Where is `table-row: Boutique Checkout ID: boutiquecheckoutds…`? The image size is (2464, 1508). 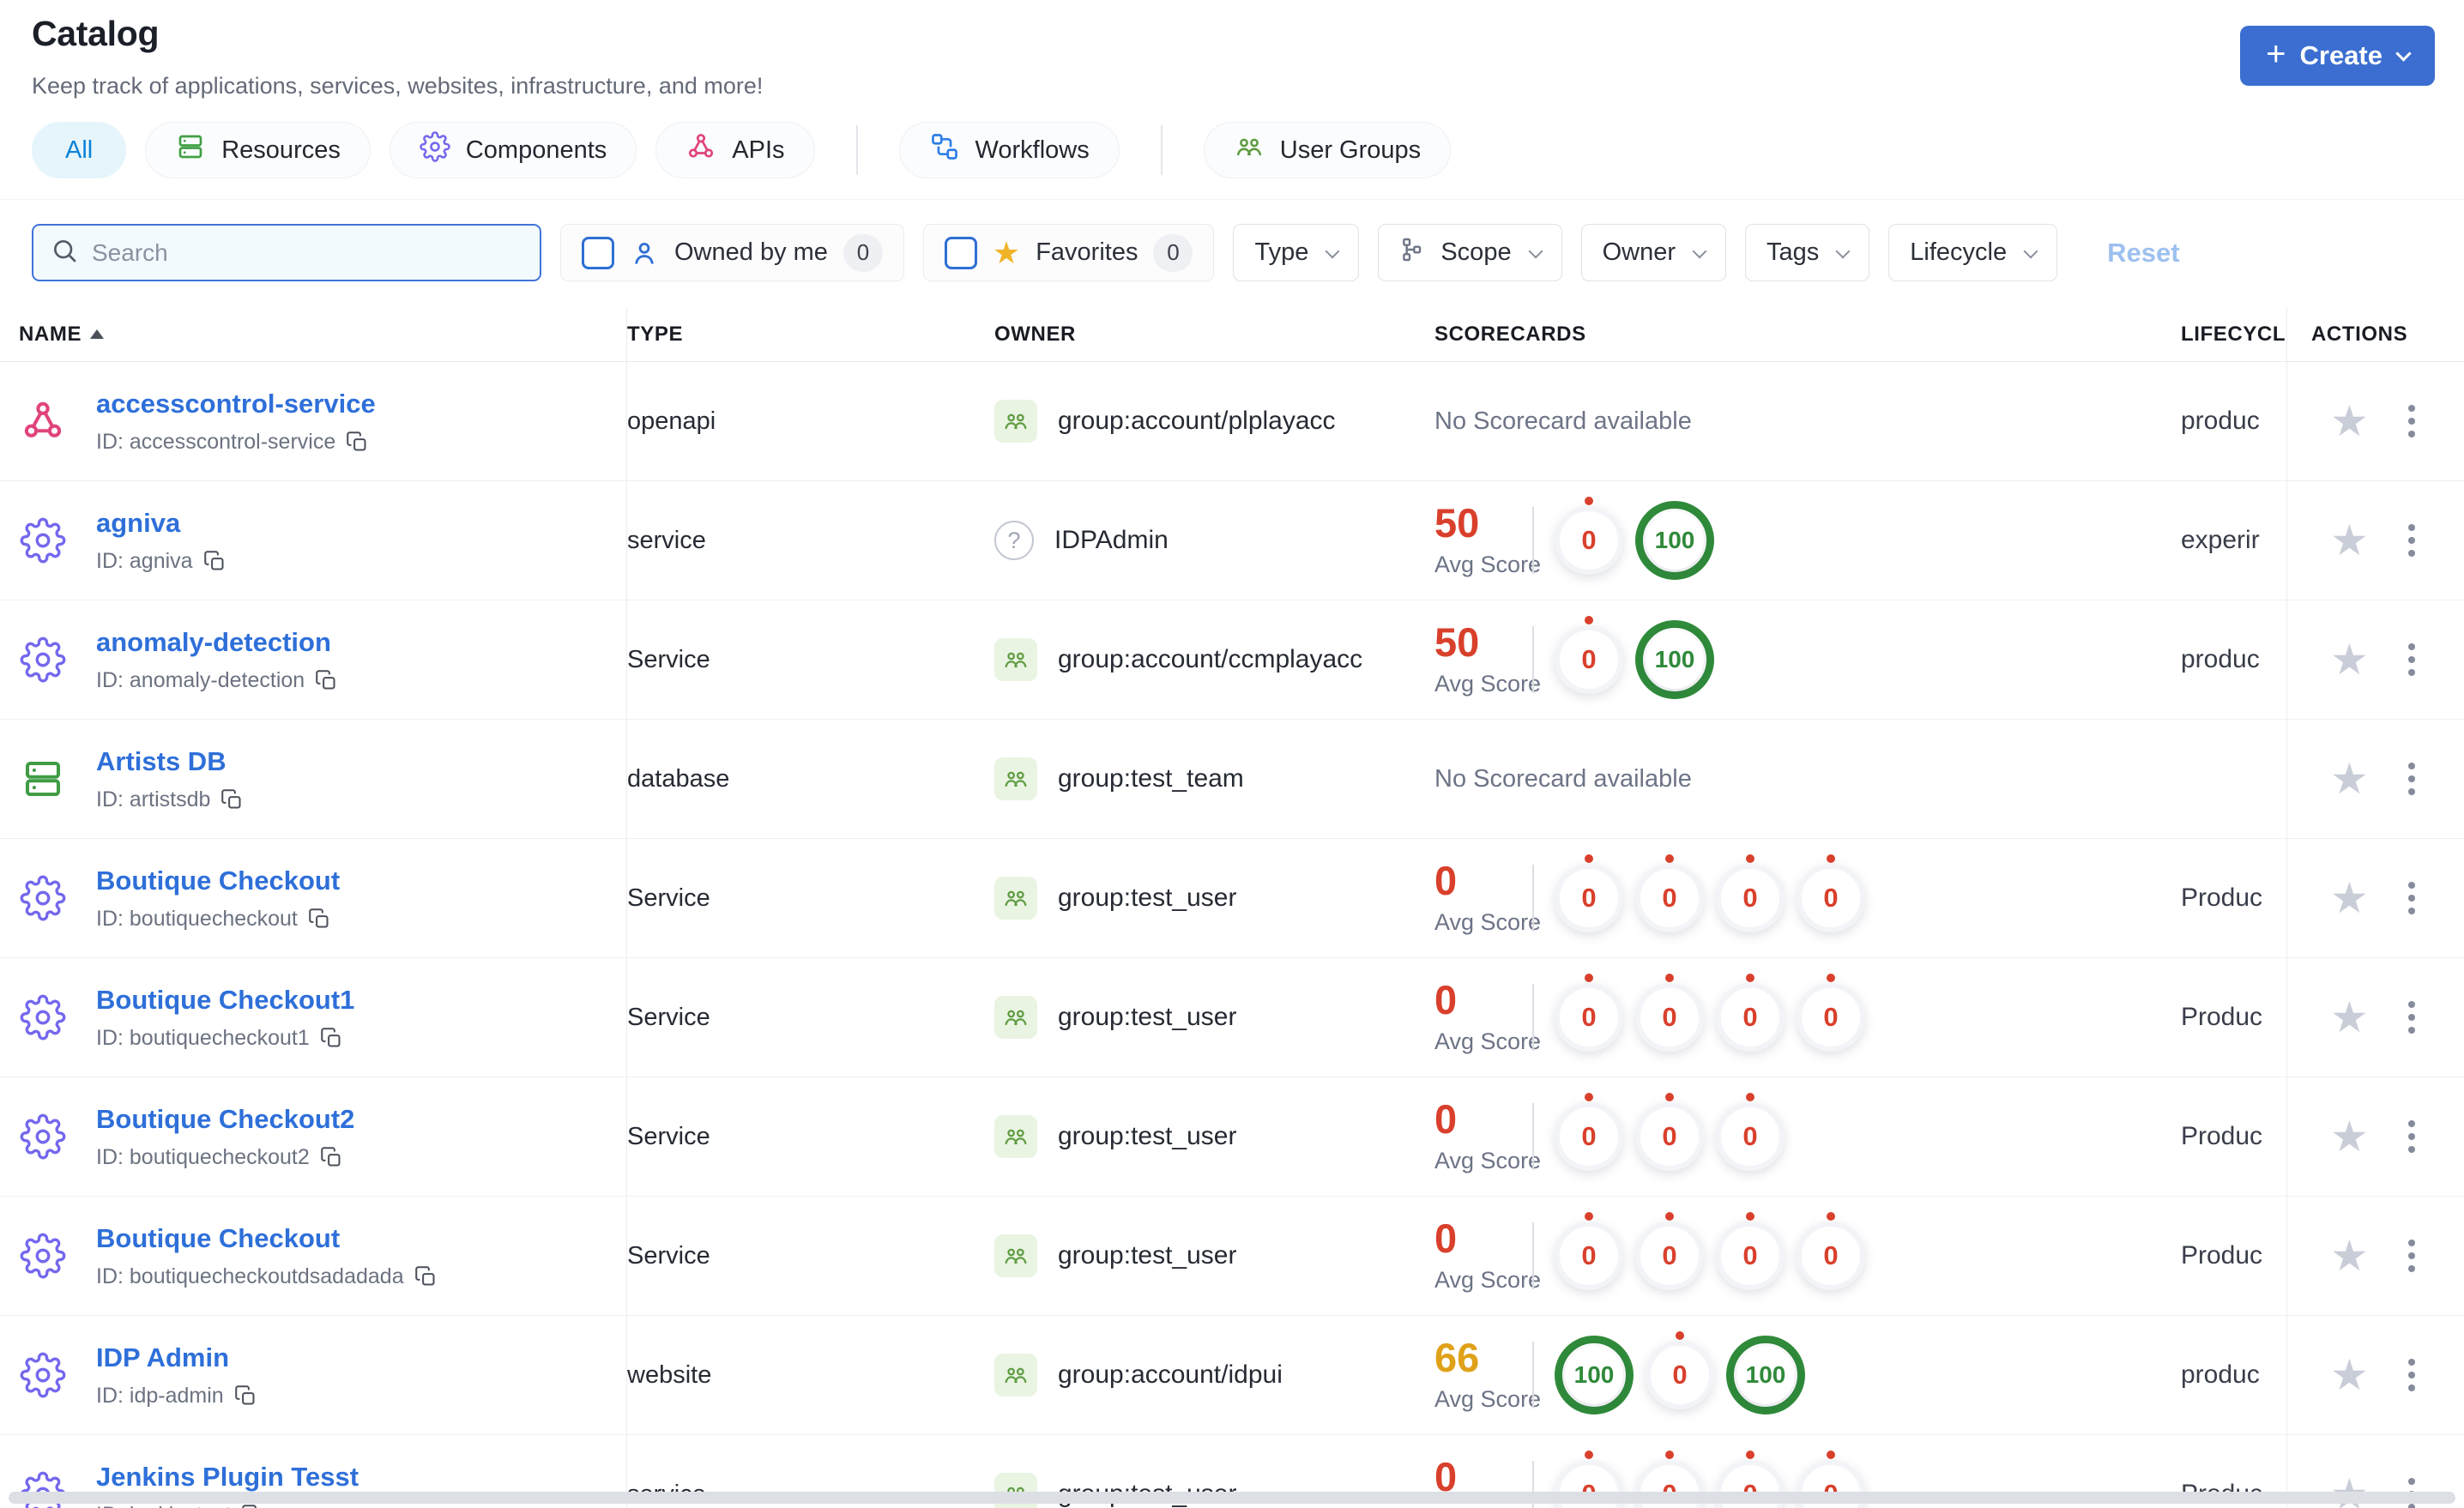
table-row: Boutique Checkout ID: boutiquecheckoutds… is located at coordinates (1232, 1256).